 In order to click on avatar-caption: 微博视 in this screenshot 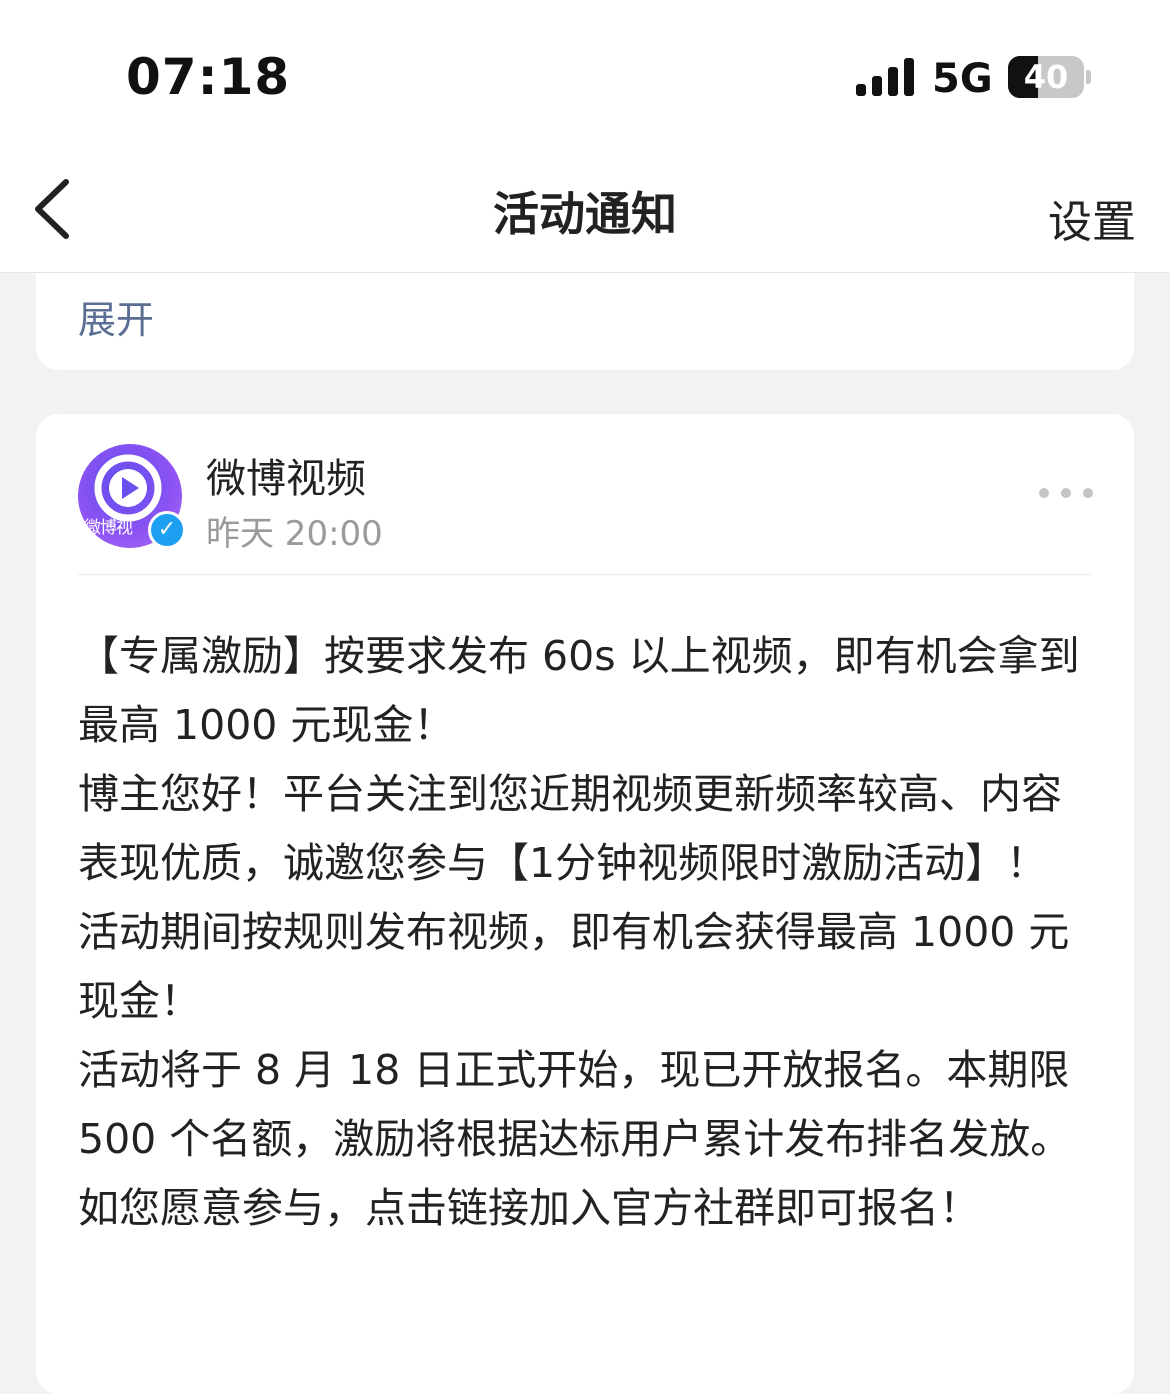, I will do `click(108, 528)`.